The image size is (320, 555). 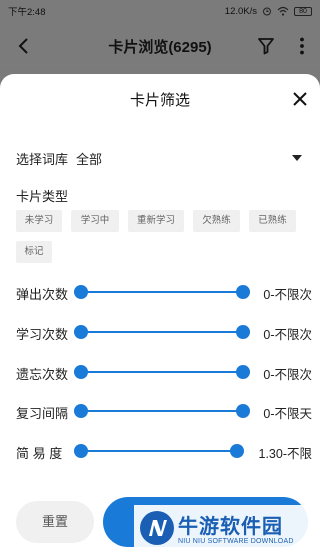 I want to click on card-type-label: 卡片类型, so click(x=42, y=196).